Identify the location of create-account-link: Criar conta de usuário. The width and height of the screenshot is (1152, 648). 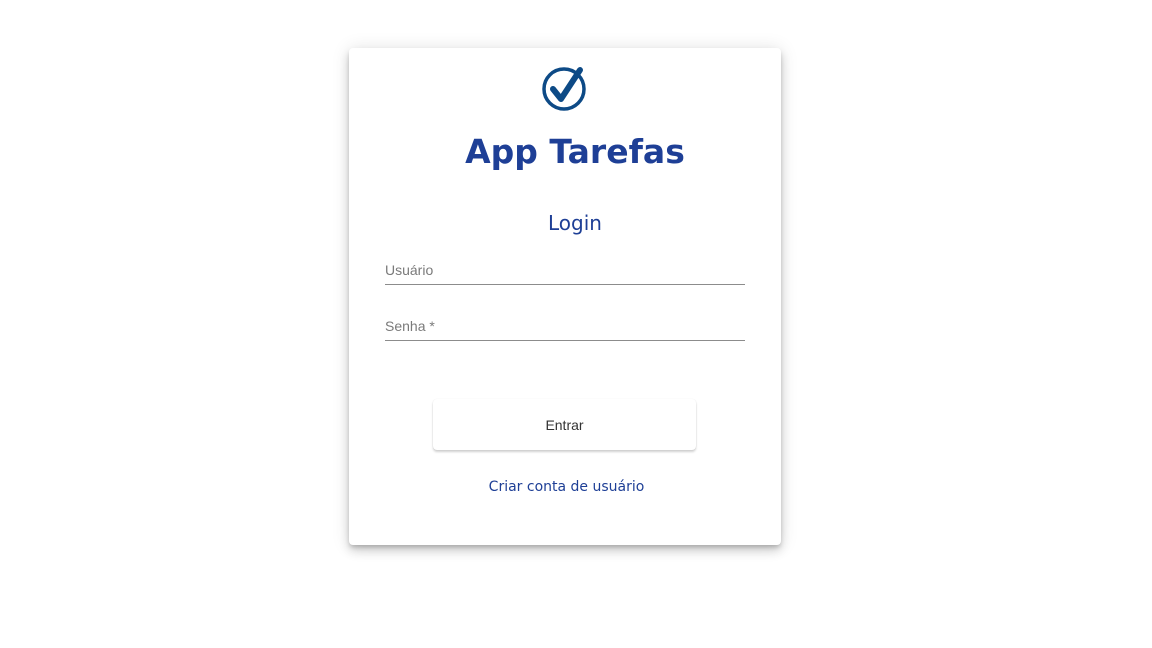
(566, 487).